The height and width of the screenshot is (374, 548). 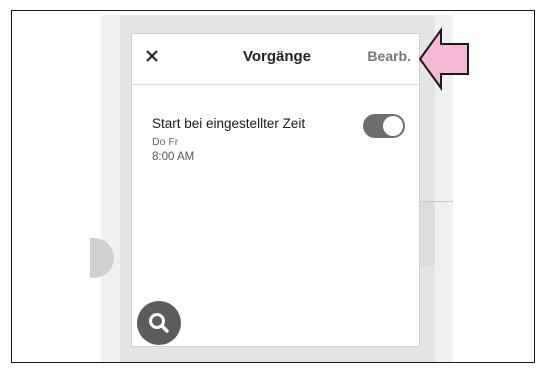 I want to click on process-days: Do Fr, so click(x=165, y=142).